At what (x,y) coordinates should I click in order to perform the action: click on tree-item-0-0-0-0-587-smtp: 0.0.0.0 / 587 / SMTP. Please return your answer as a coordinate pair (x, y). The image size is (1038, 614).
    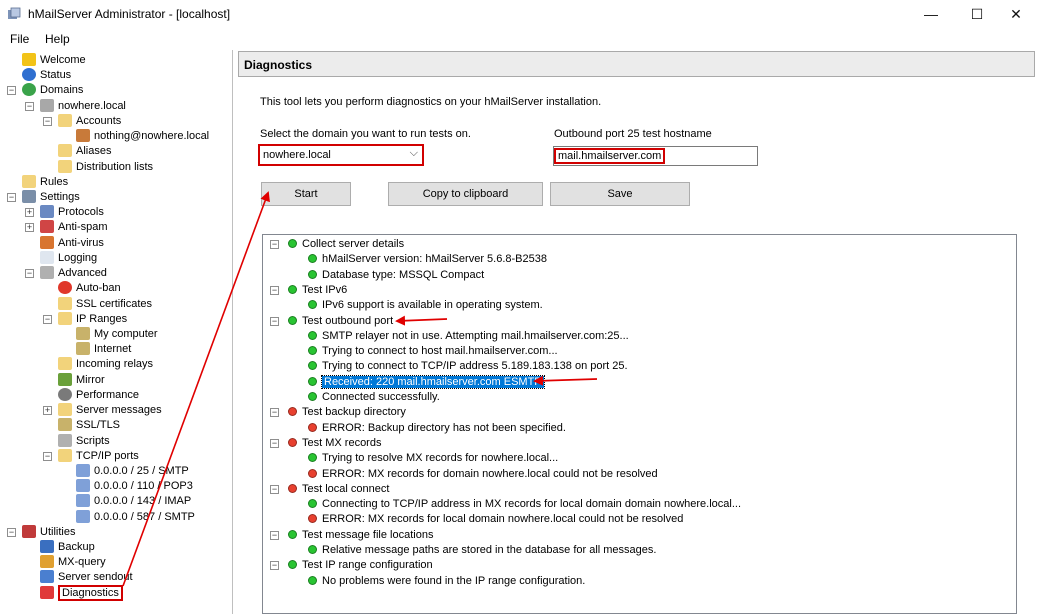
    Looking at the image, I should click on (135, 517).